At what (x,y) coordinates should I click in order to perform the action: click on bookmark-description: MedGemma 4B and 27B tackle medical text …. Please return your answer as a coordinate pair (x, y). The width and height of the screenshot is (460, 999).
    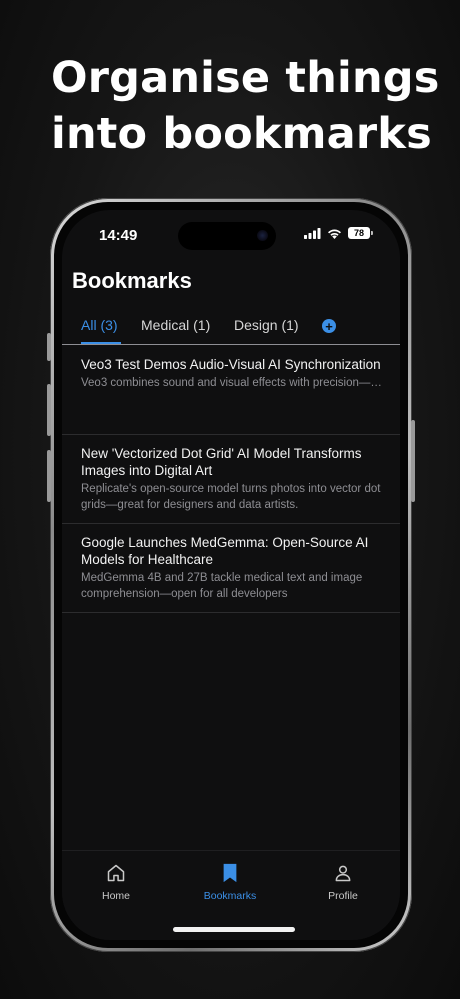
    Looking at the image, I should click on (222, 586).